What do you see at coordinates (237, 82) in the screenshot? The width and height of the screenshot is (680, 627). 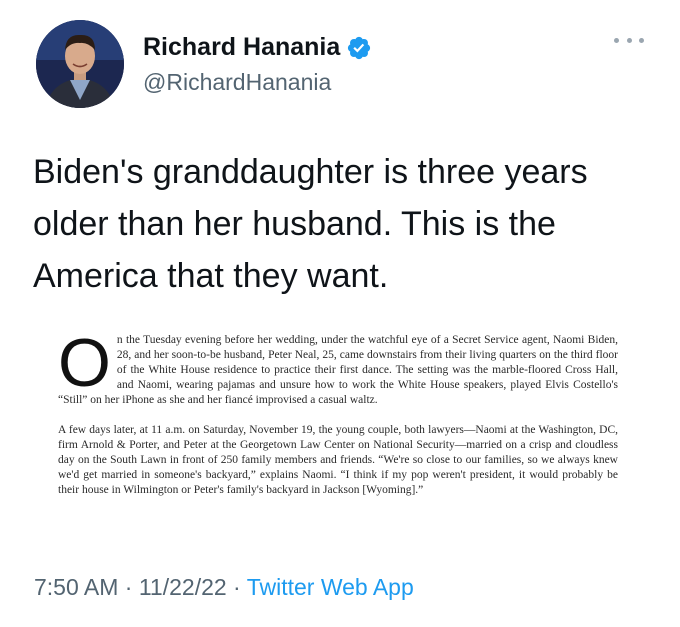 I see `user-handle: @RichardHanania` at bounding box center [237, 82].